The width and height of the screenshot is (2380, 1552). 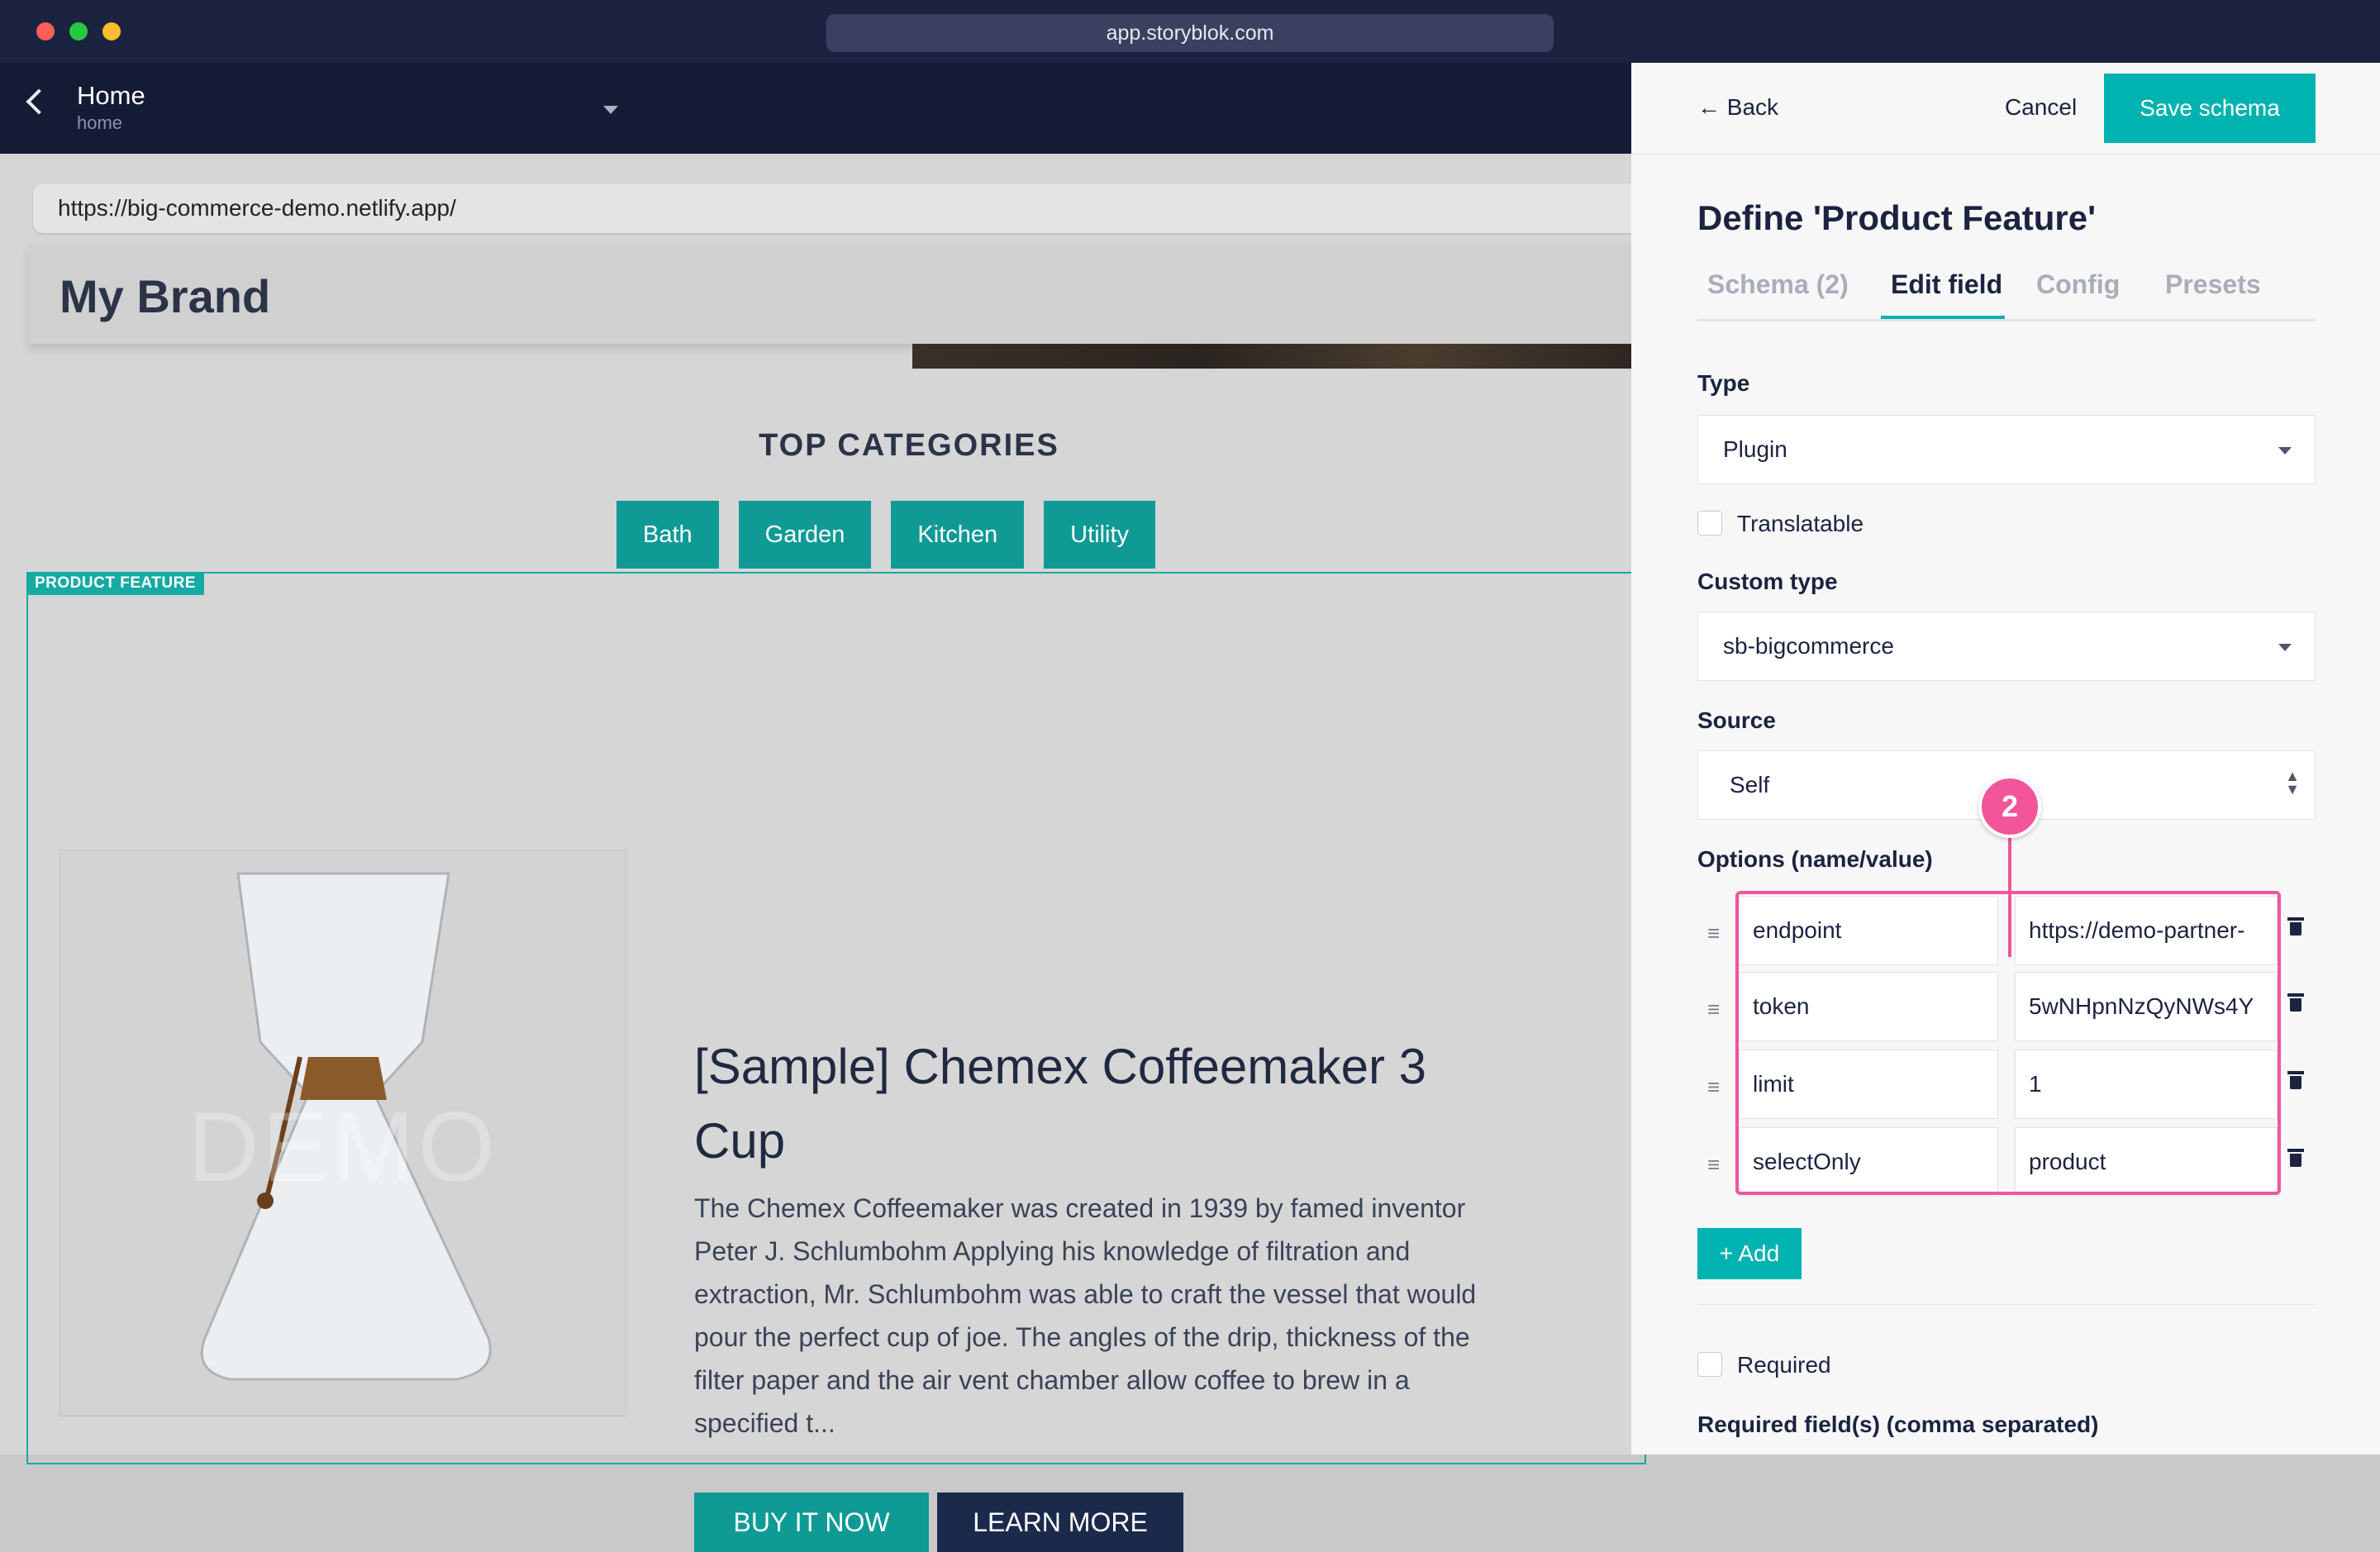 What do you see at coordinates (45, 31) in the screenshot?
I see `close-window-icon` at bounding box center [45, 31].